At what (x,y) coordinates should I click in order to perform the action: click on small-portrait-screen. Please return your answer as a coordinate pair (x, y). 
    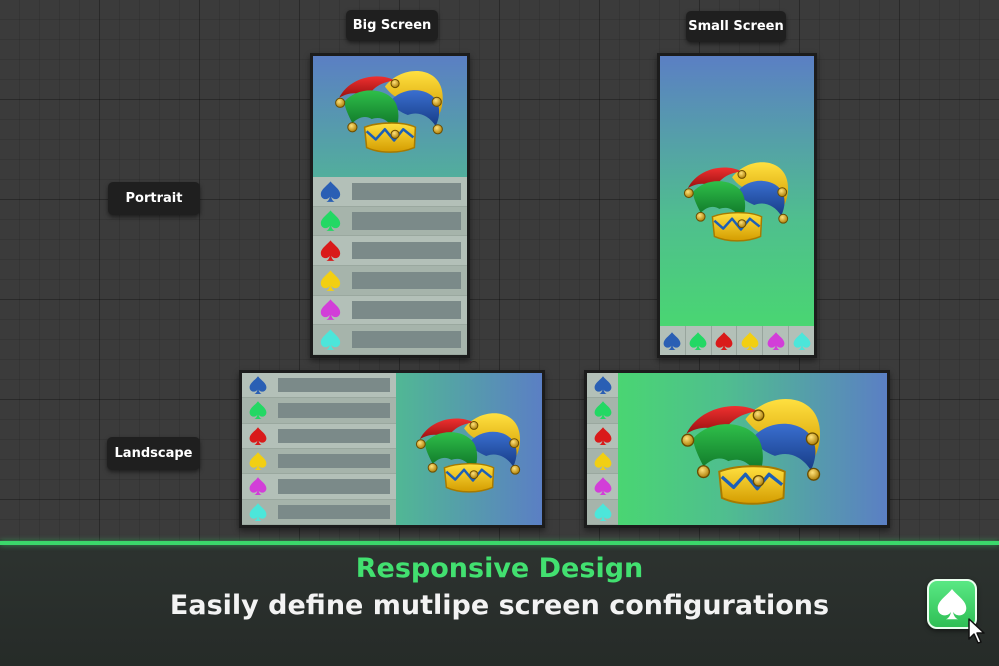
    Looking at the image, I should click on (737, 205).